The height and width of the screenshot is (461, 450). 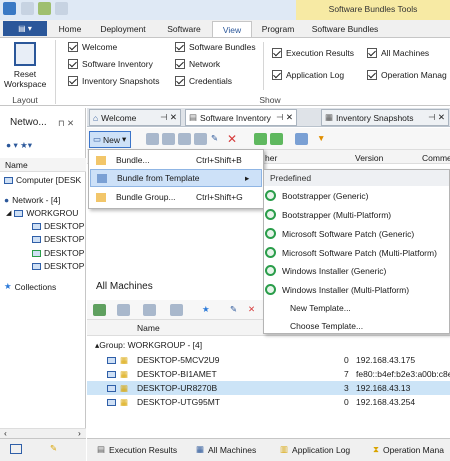 What do you see at coordinates (42, 180) in the screenshot?
I see `tree-computer: Computer [DESK` at bounding box center [42, 180].